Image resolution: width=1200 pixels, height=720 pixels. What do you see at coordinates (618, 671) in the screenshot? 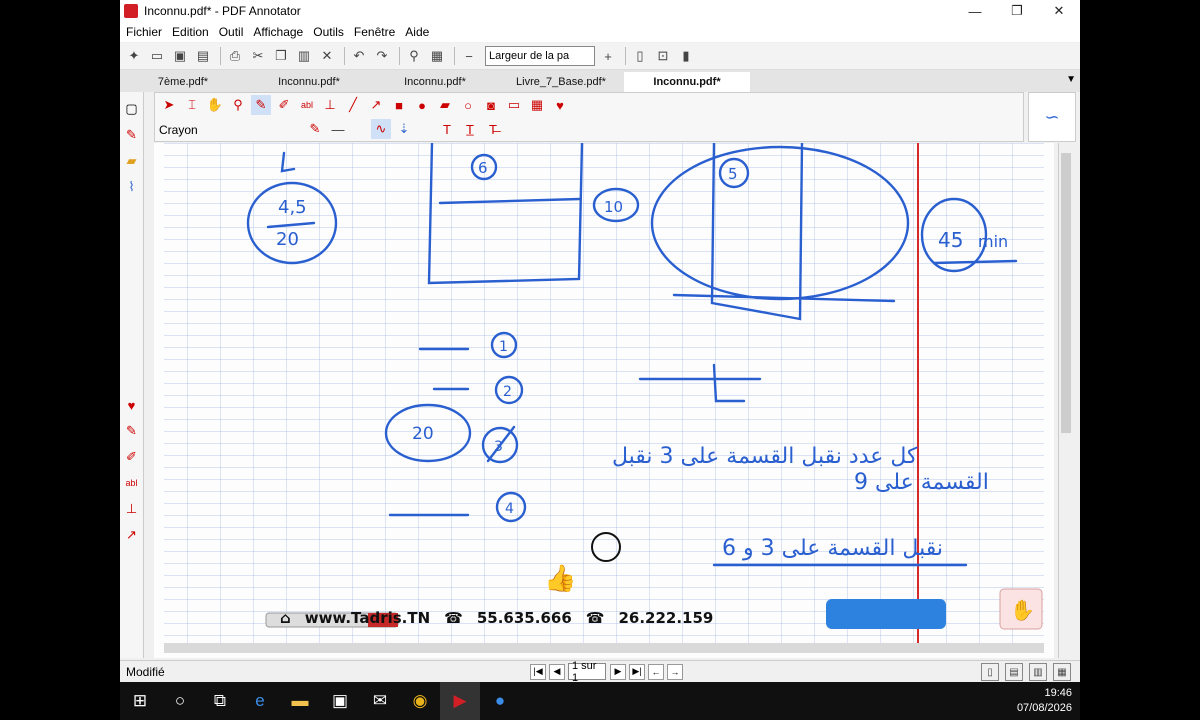
I see `next-page-icon: ▶` at bounding box center [618, 671].